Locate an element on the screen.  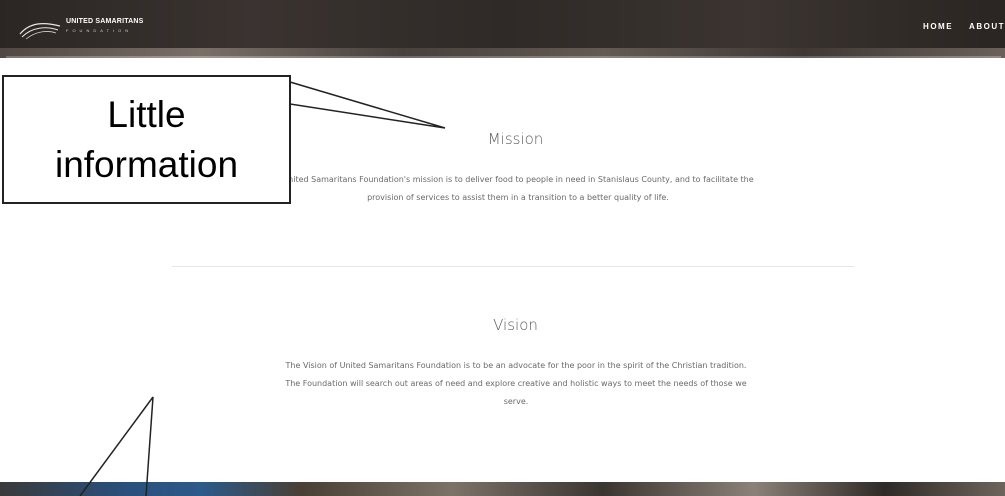
footer-image-strip is located at coordinates (502, 489).